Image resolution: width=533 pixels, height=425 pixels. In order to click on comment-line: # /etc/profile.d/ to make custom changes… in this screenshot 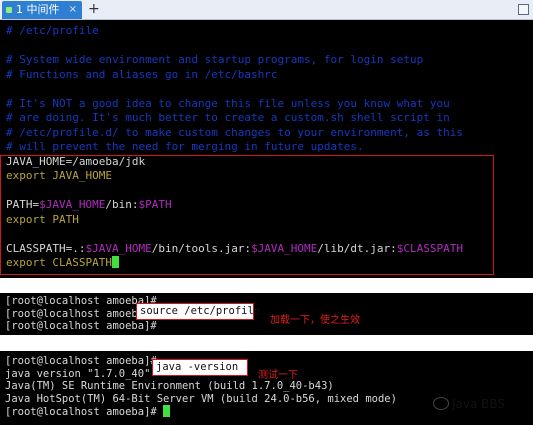, I will do `click(234, 132)`.